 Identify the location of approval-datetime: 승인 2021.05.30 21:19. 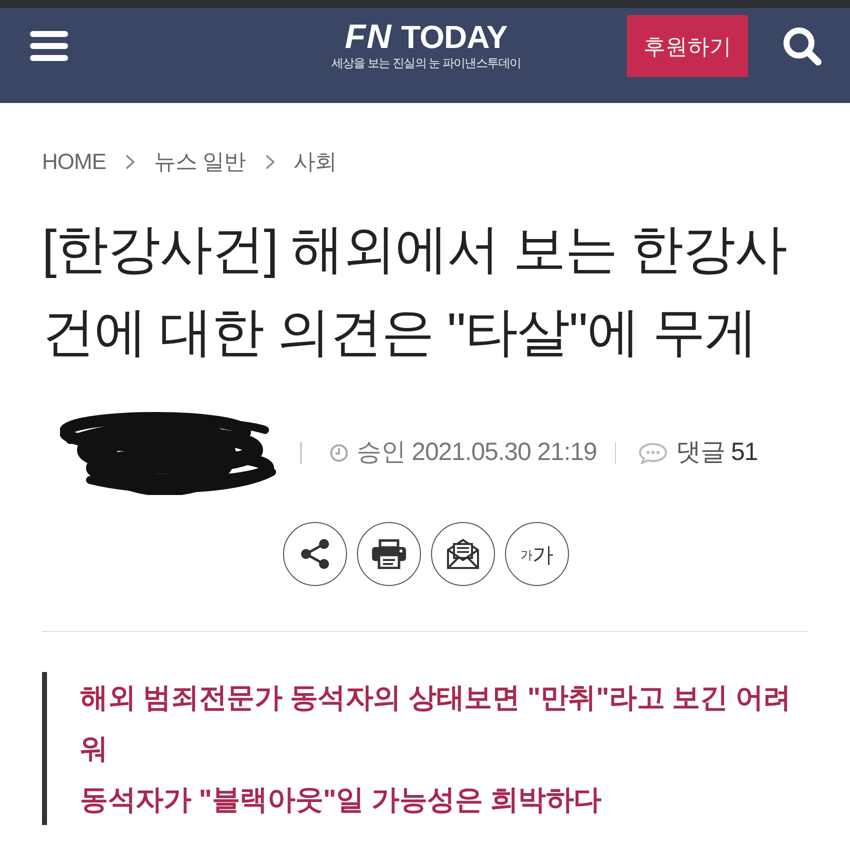
(476, 452).